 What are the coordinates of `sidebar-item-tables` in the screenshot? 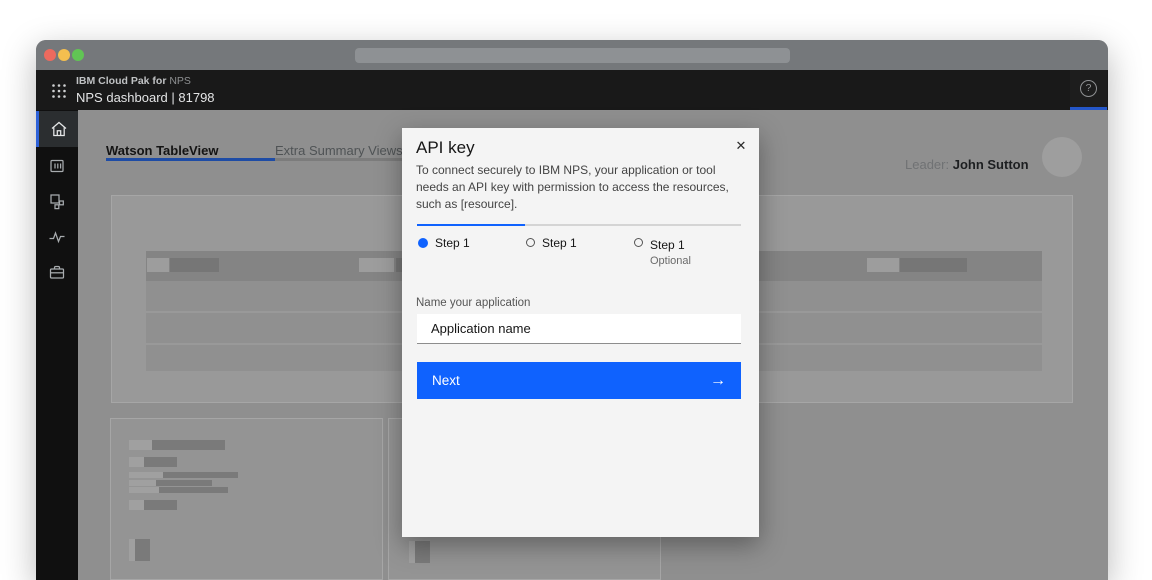 It's located at (57, 166).